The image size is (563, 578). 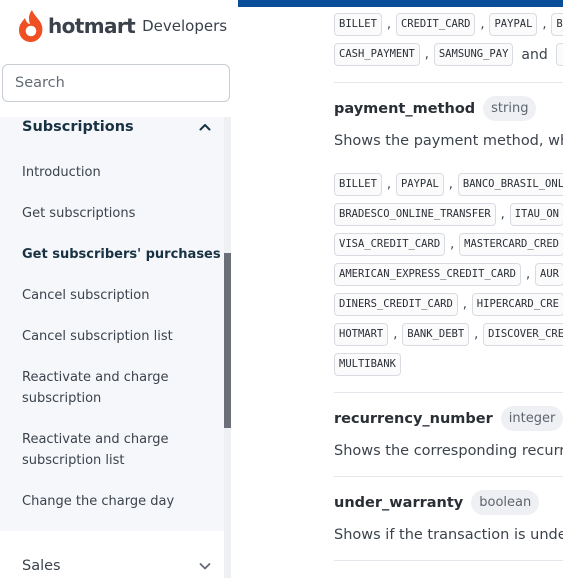 What do you see at coordinates (390, 244) in the screenshot?
I see `enum-chip: VISA_CREDIT_CARD` at bounding box center [390, 244].